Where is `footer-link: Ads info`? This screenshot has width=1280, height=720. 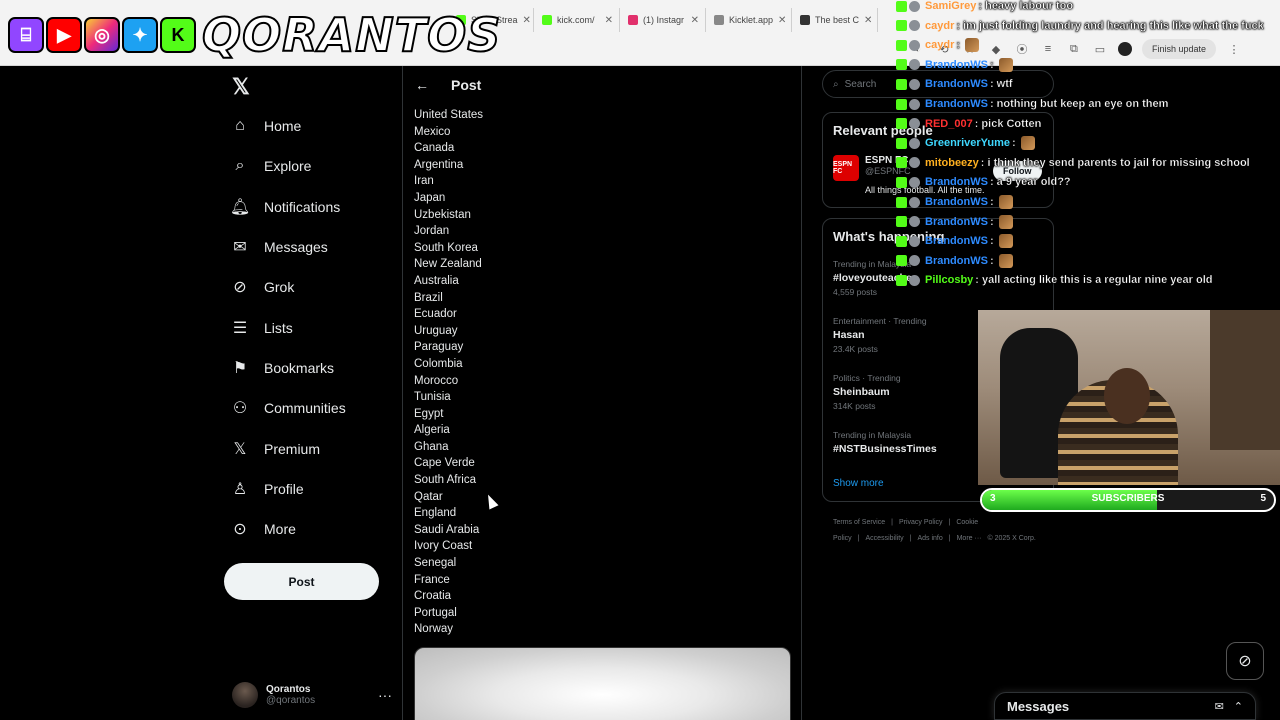 footer-link: Ads info is located at coordinates (929, 538).